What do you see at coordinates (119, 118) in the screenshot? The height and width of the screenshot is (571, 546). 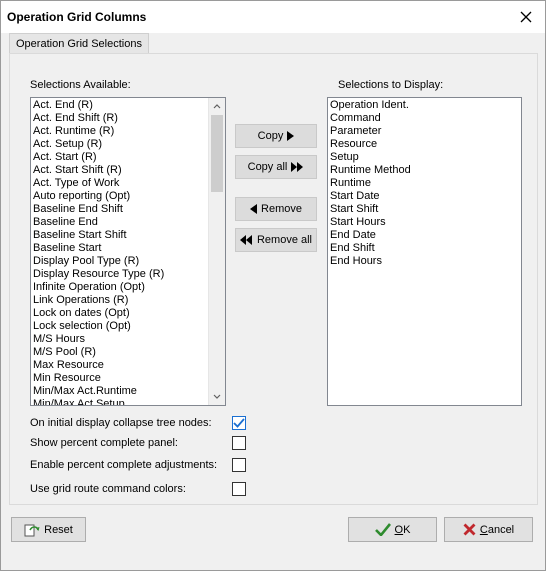 I see `available-list-item: Act. End Shift (R)` at bounding box center [119, 118].